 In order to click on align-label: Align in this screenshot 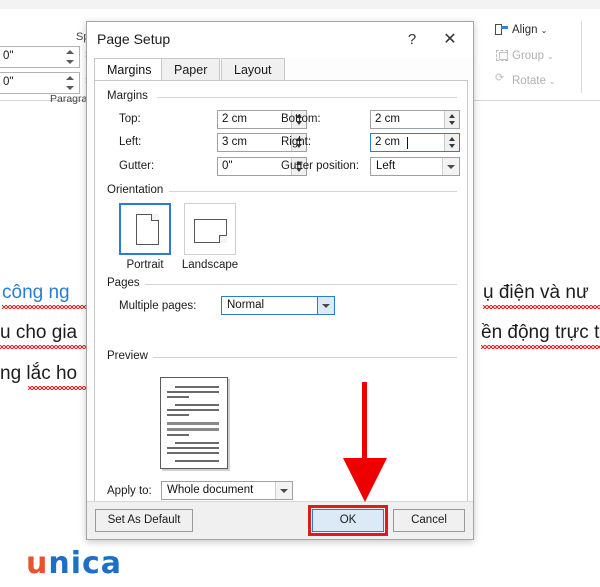, I will do `click(525, 30)`.